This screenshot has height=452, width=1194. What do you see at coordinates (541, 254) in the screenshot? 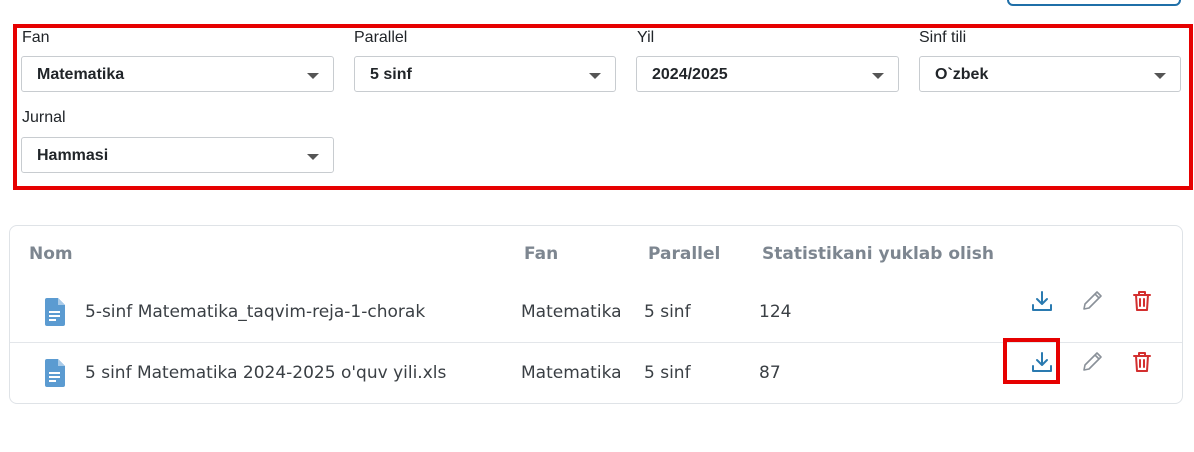
I see `column-header-fan: Fan` at bounding box center [541, 254].